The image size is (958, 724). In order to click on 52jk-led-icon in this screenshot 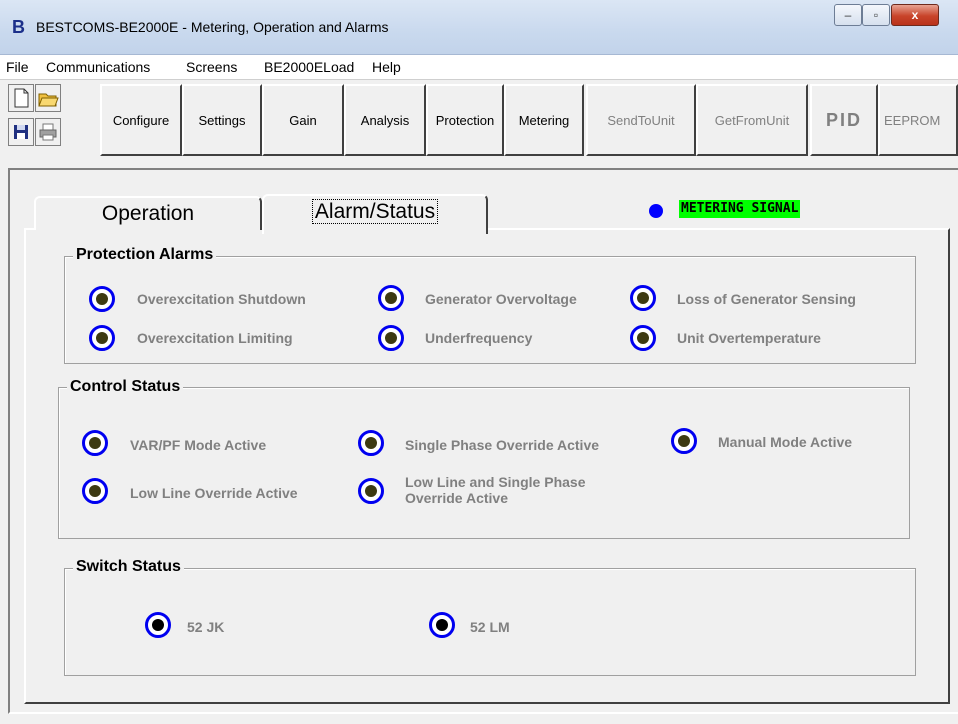, I will do `click(158, 625)`.